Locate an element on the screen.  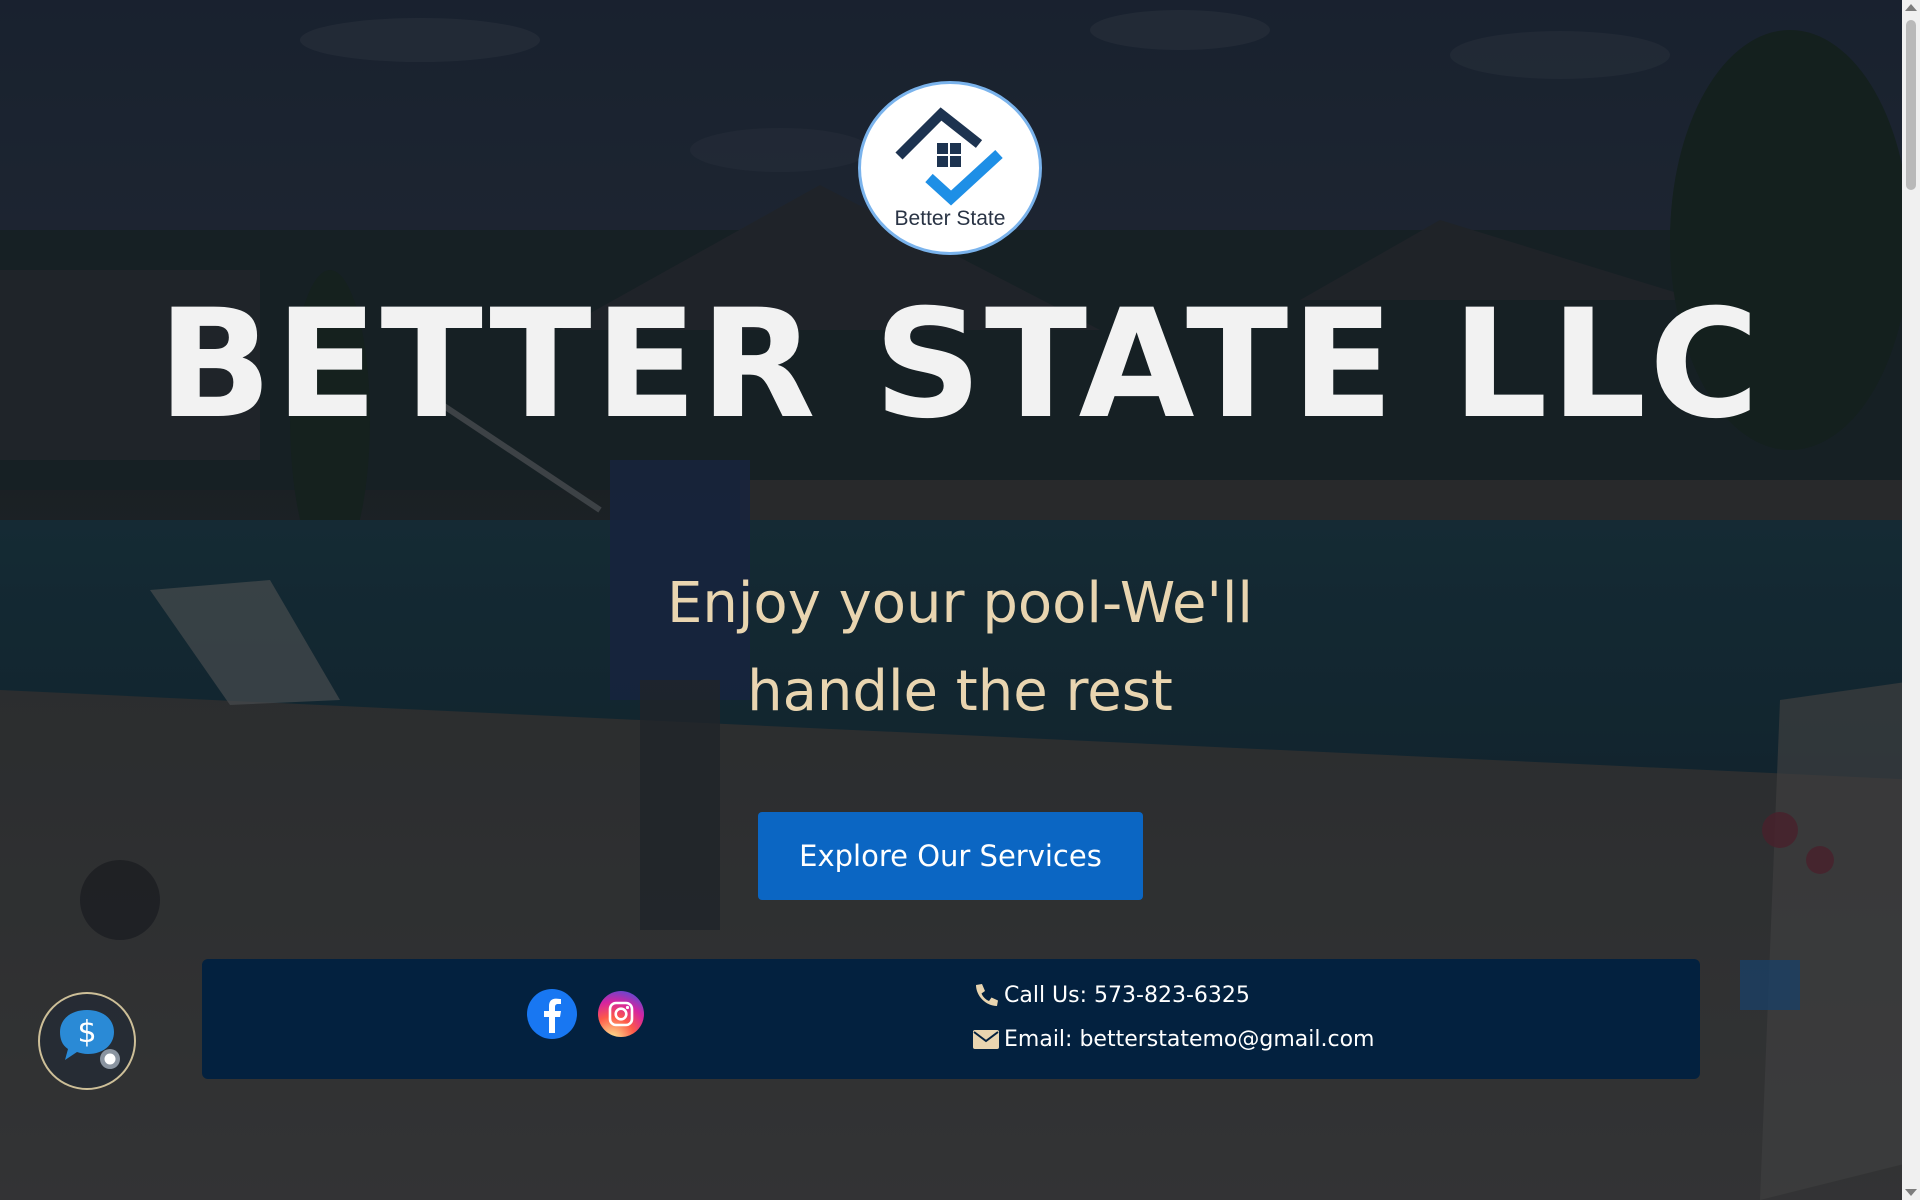
page-scrollbar is located at coordinates (1911, 600).